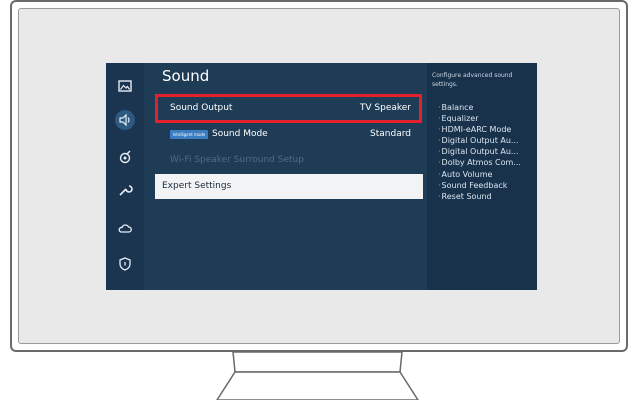  I want to click on wrench-icon, so click(125, 190).